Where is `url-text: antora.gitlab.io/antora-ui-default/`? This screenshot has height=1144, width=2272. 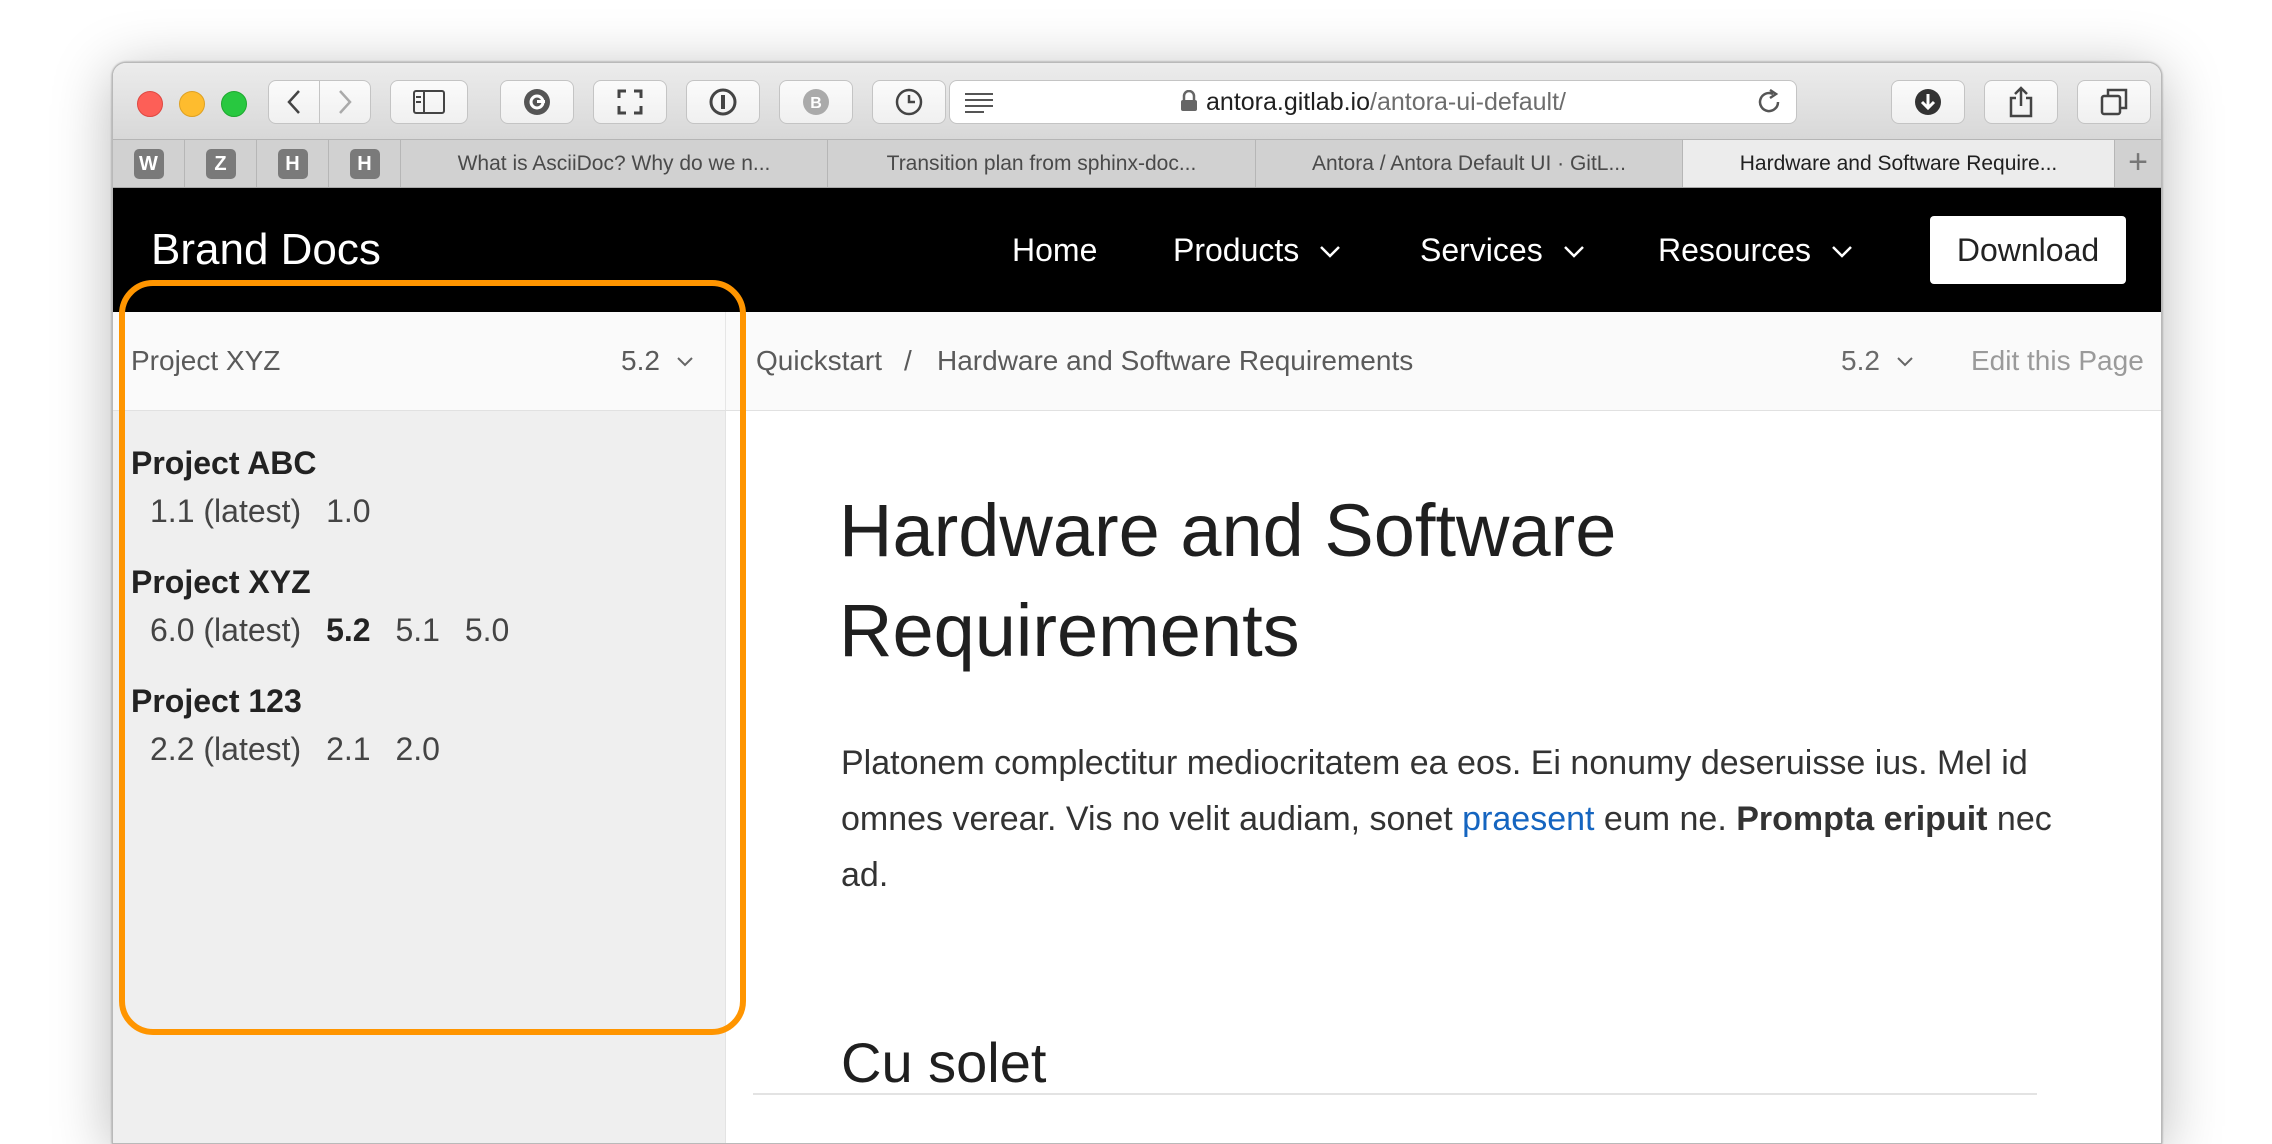 url-text: antora.gitlab.io/antora-ui-default/ is located at coordinates (1373, 102).